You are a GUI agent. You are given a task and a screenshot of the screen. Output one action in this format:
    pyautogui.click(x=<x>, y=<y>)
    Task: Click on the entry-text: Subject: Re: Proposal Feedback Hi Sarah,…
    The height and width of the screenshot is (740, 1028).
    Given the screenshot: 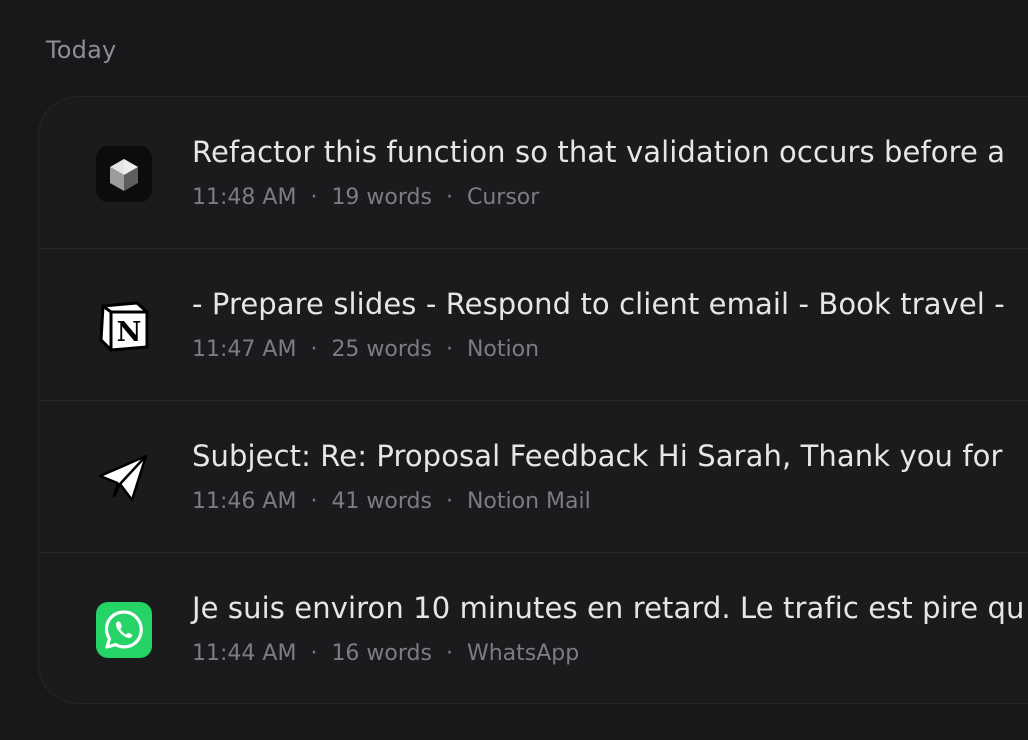 What is the action you would take?
    pyautogui.click(x=597, y=456)
    